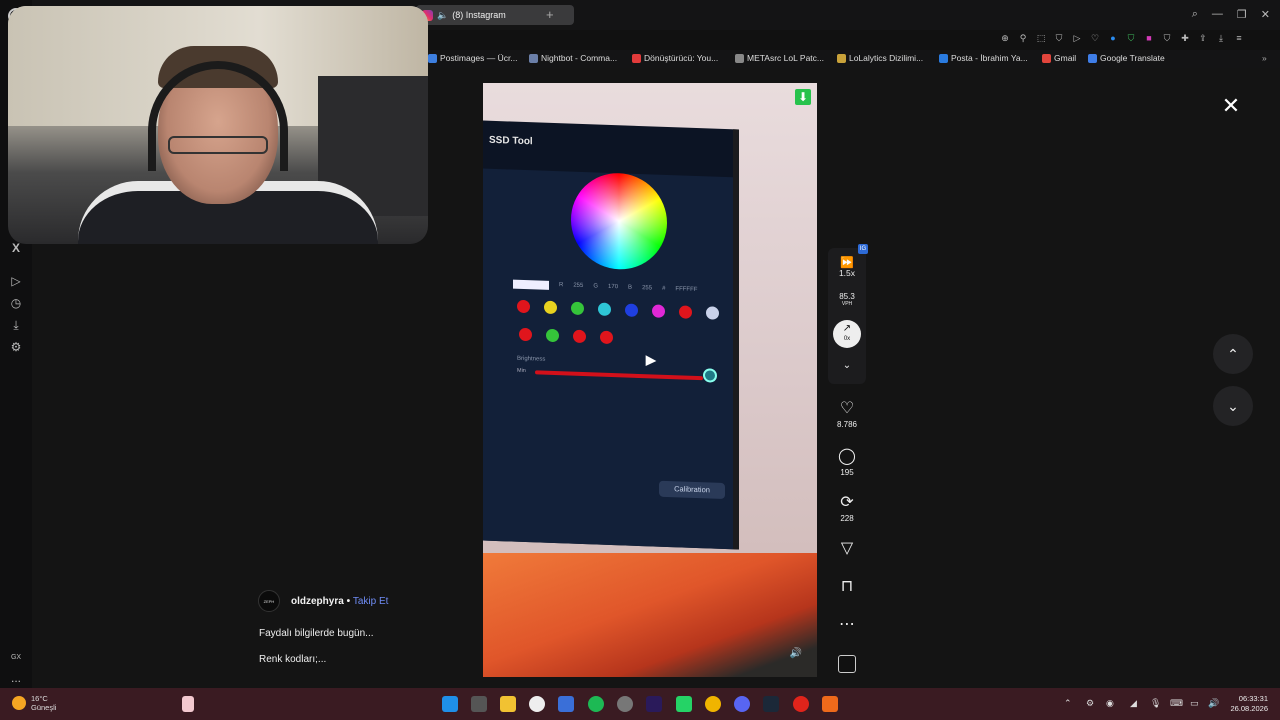 This screenshot has height=720, width=1280. Describe the element at coordinates (479, 704) in the screenshot. I see `task-view-icon` at that location.